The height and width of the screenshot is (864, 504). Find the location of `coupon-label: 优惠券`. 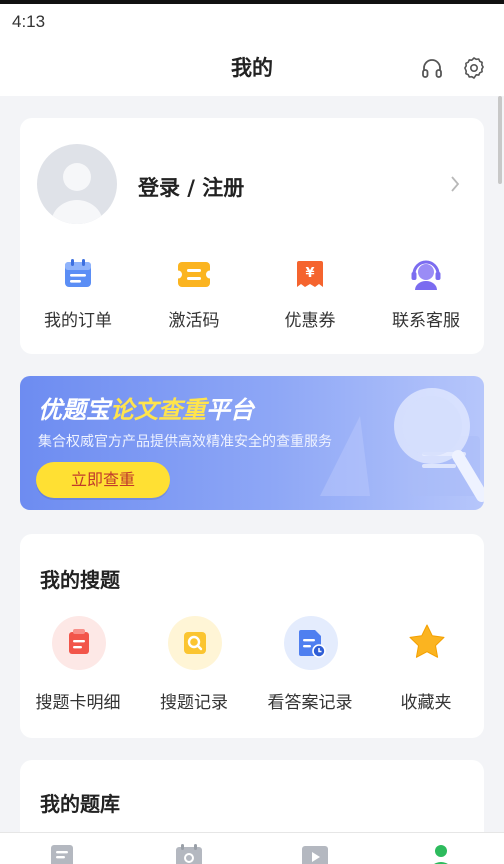

coupon-label: 优惠券 is located at coordinates (310, 321).